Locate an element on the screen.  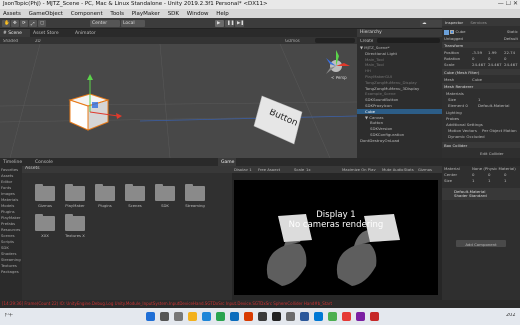
hierarchy-item: HH is located at coordinates (399, 71).